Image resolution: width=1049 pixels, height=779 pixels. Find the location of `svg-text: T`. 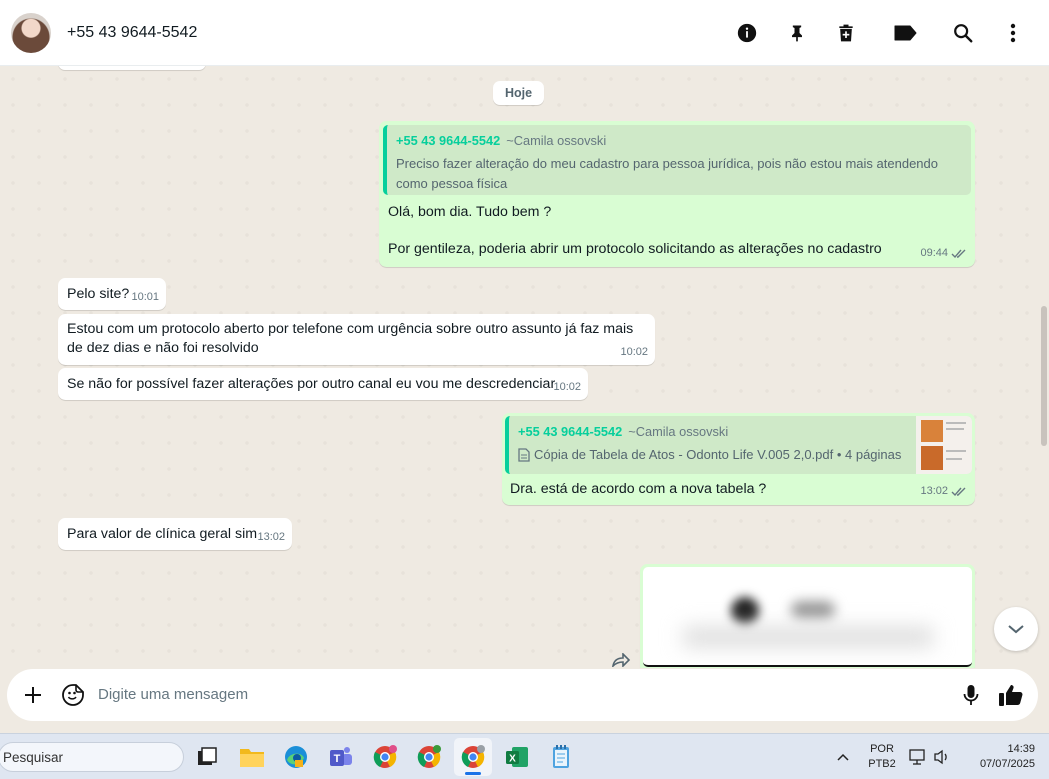

svg-text: T is located at coordinates (337, 759).